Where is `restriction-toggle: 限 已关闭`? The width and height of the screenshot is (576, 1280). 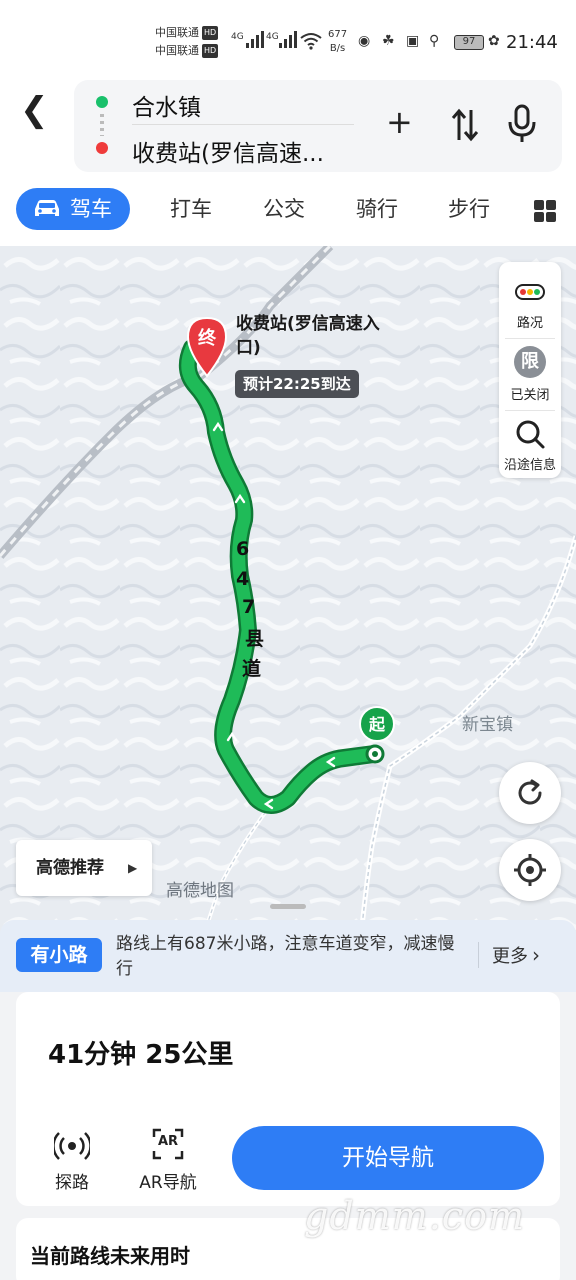 restriction-toggle: 限 已关闭 is located at coordinates (530, 375).